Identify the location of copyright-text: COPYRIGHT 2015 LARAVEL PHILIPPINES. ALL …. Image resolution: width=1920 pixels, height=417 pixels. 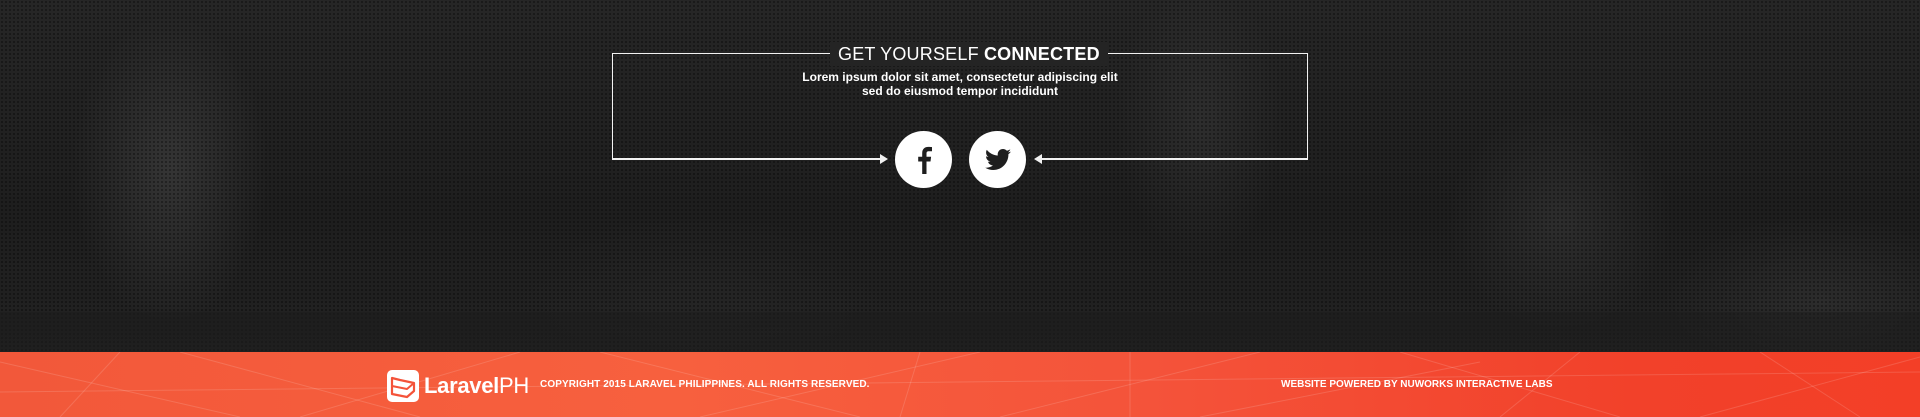
(705, 384).